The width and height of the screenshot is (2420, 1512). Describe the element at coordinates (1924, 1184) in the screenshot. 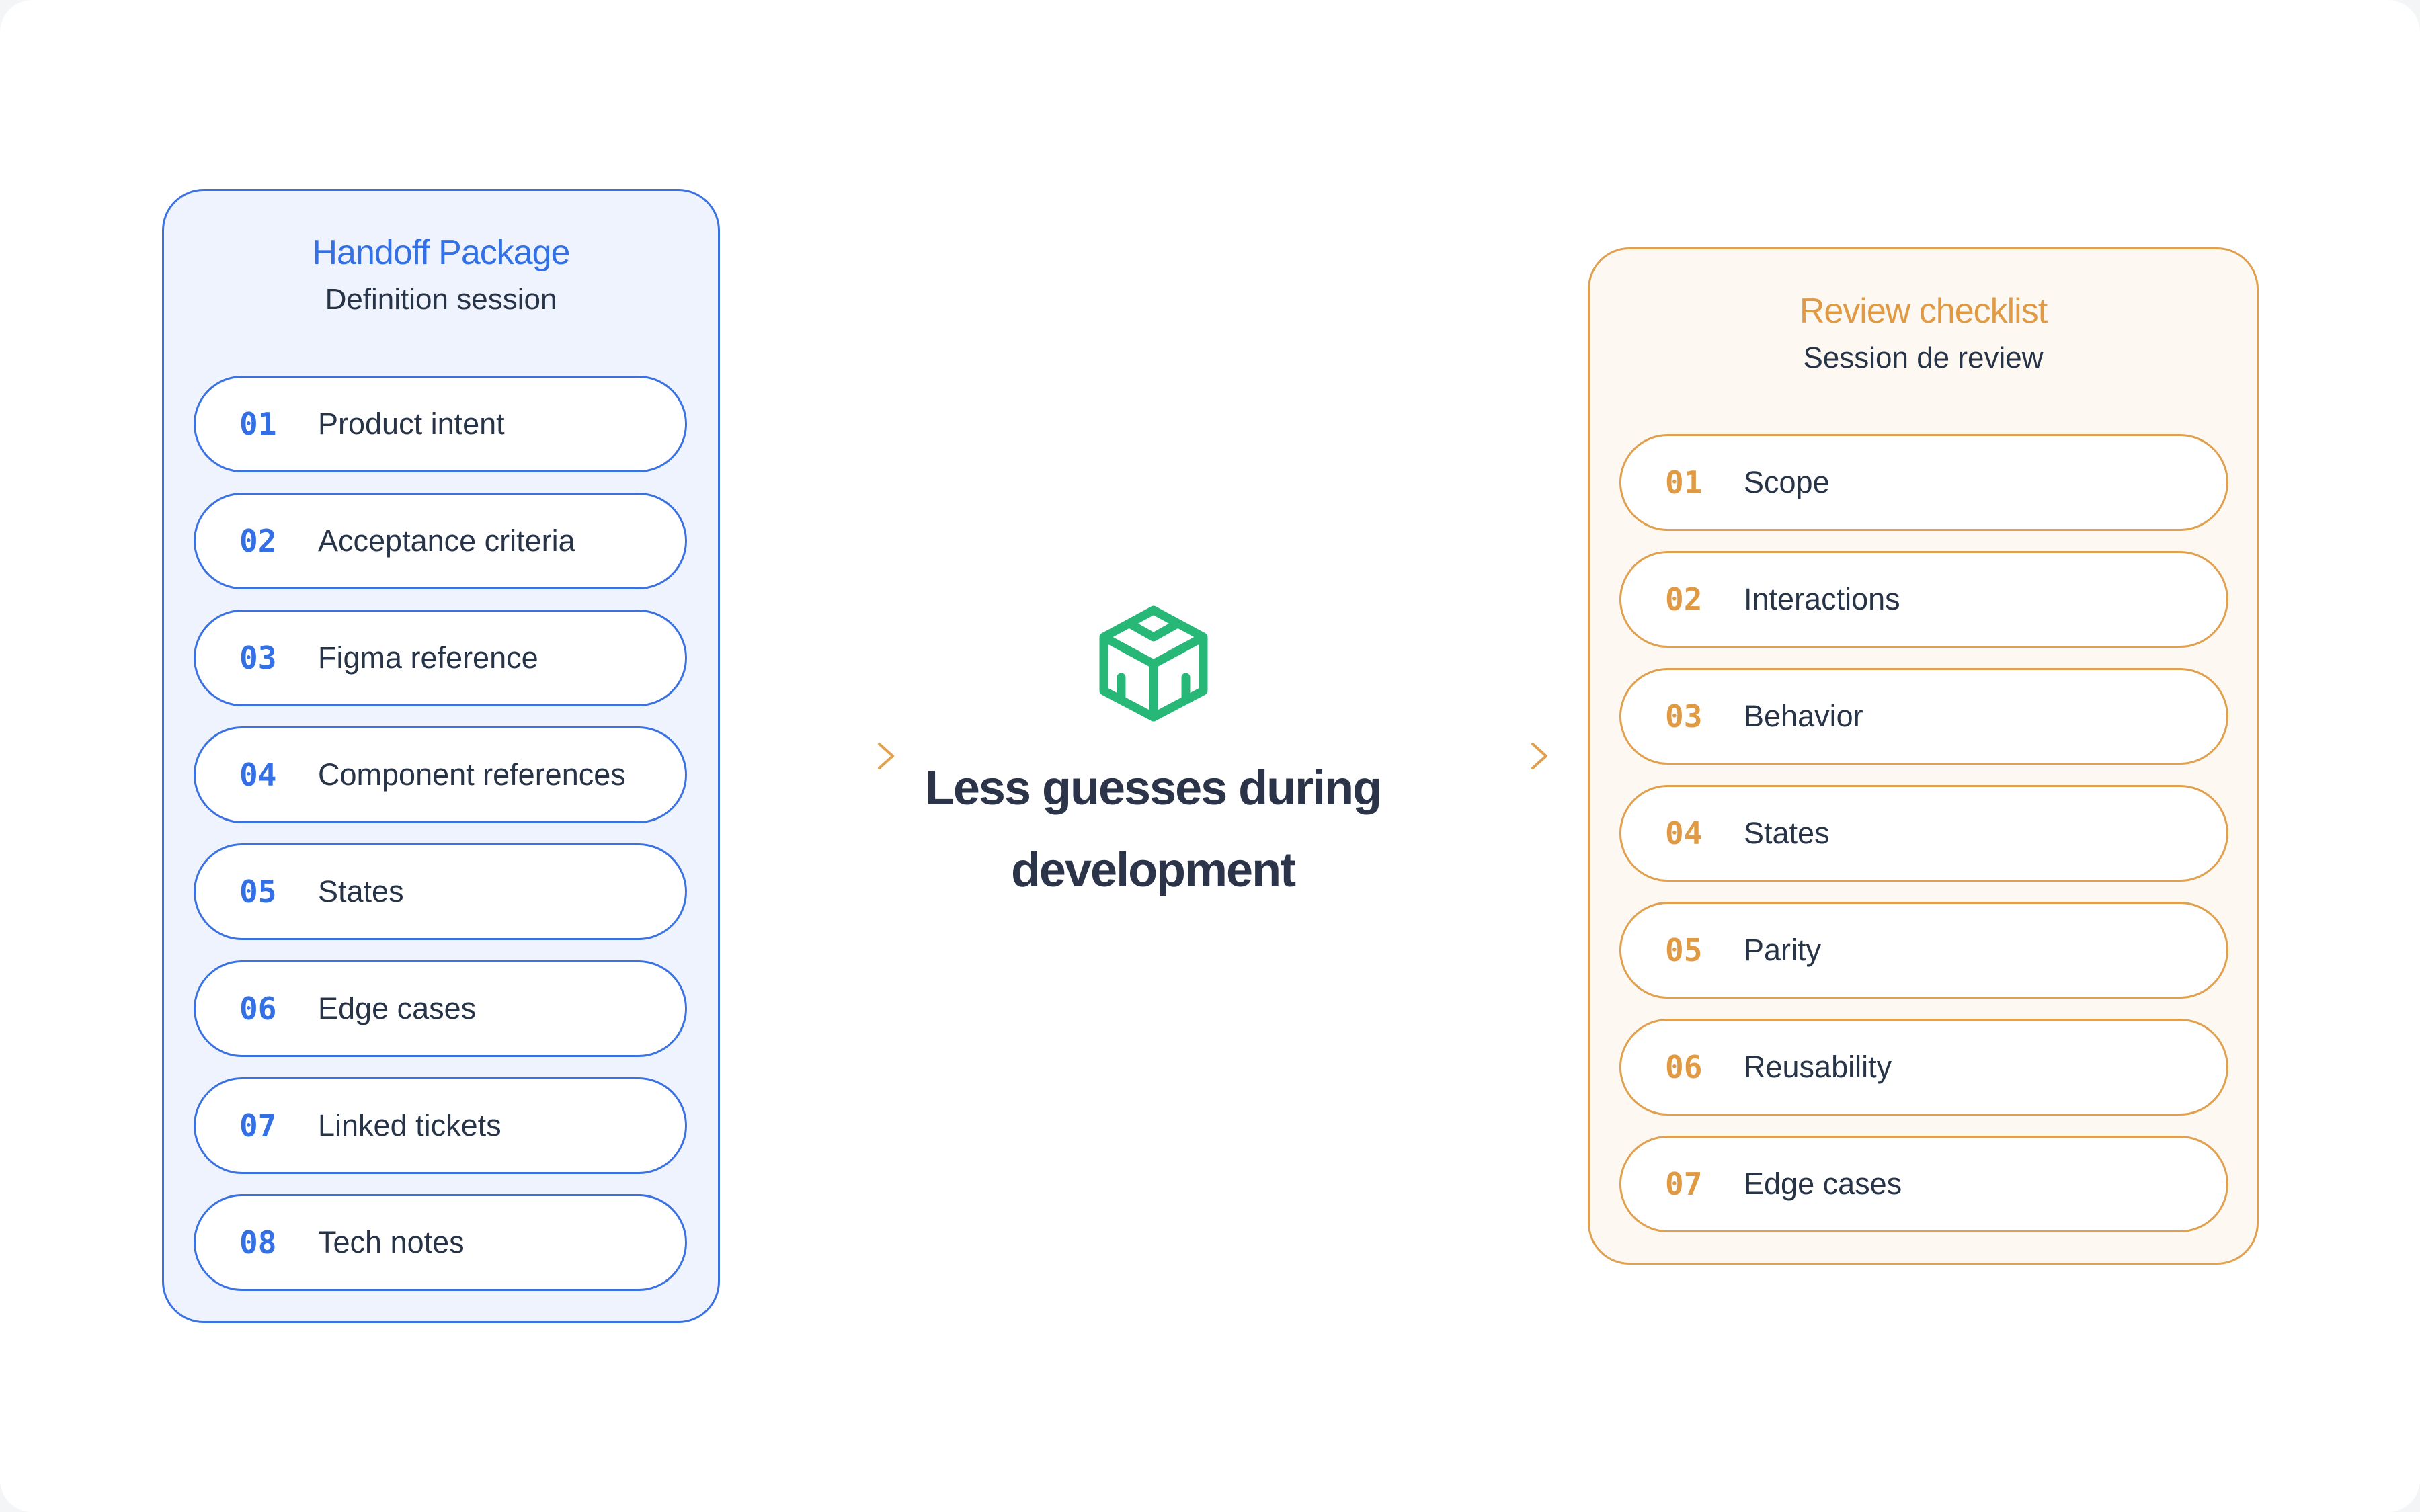

I see `review-item-edge-cases: 07 Edge cases` at that location.